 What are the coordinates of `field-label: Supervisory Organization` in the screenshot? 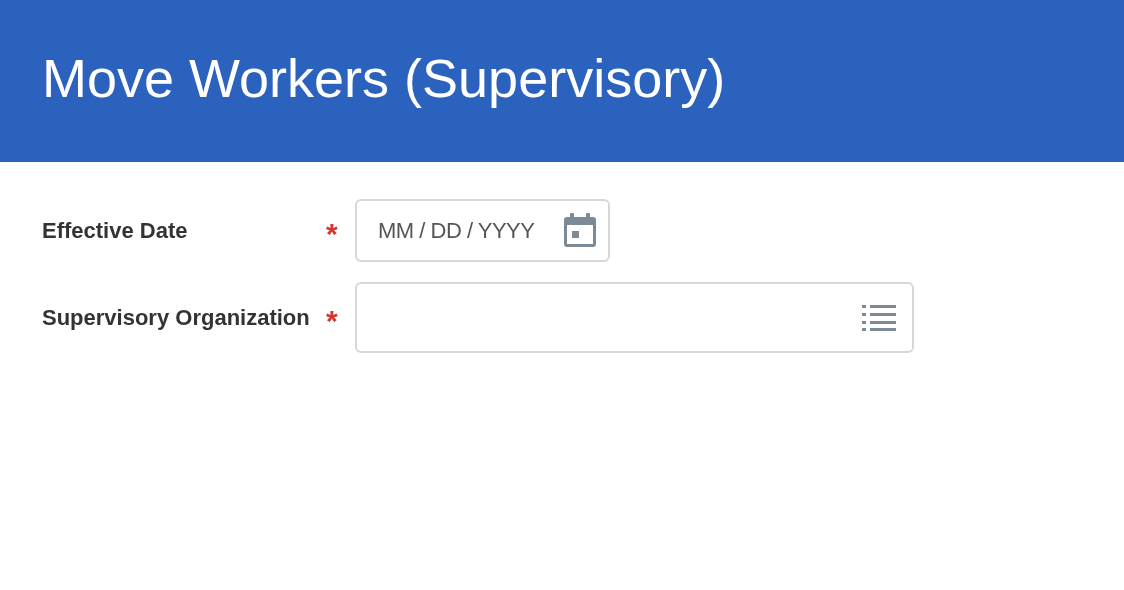 It's located at (176, 318).